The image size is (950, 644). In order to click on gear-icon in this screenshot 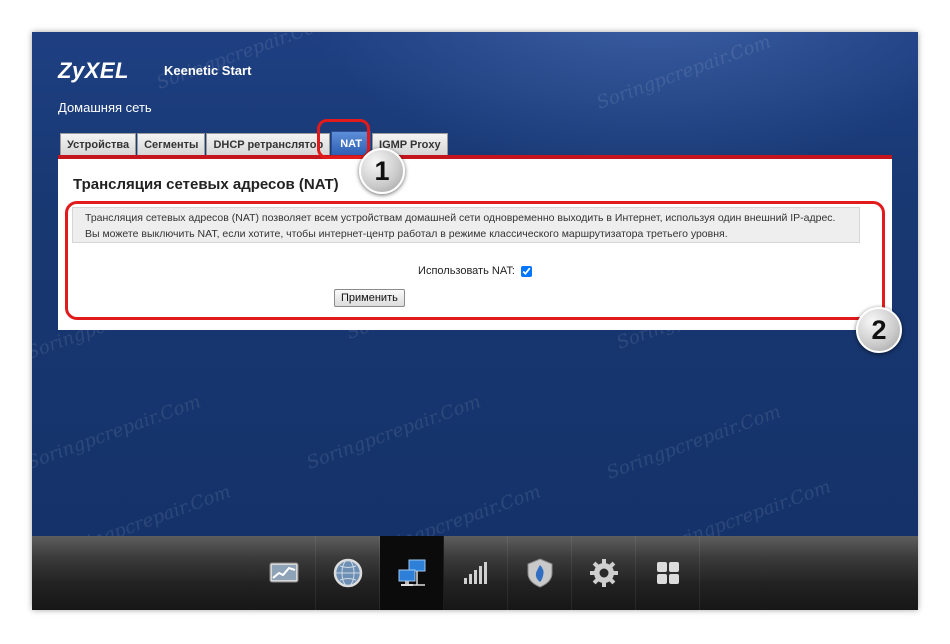, I will do `click(603, 573)`.